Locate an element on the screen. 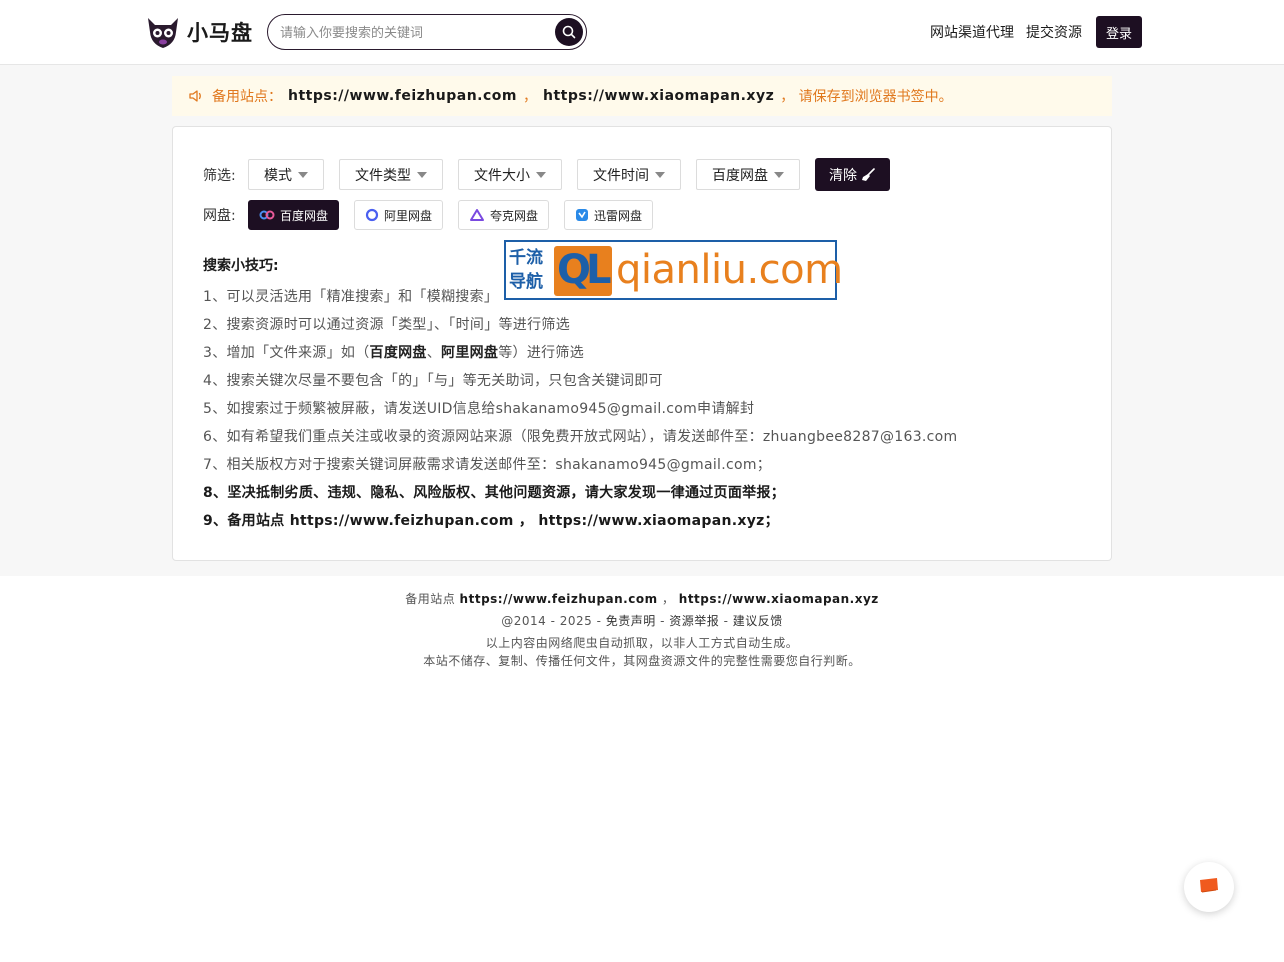  footer-dash-2: - is located at coordinates (726, 621).